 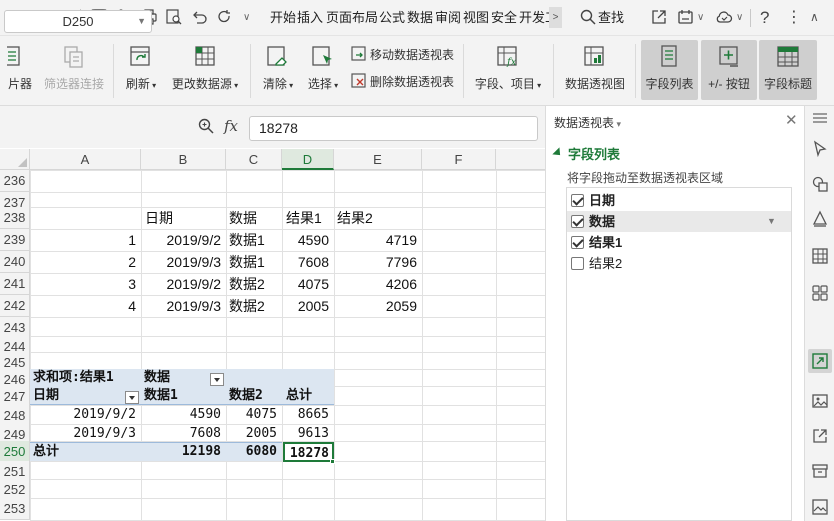 What do you see at coordinates (378, 284) in the screenshot?
I see `source-cell: 4206` at bounding box center [378, 284].